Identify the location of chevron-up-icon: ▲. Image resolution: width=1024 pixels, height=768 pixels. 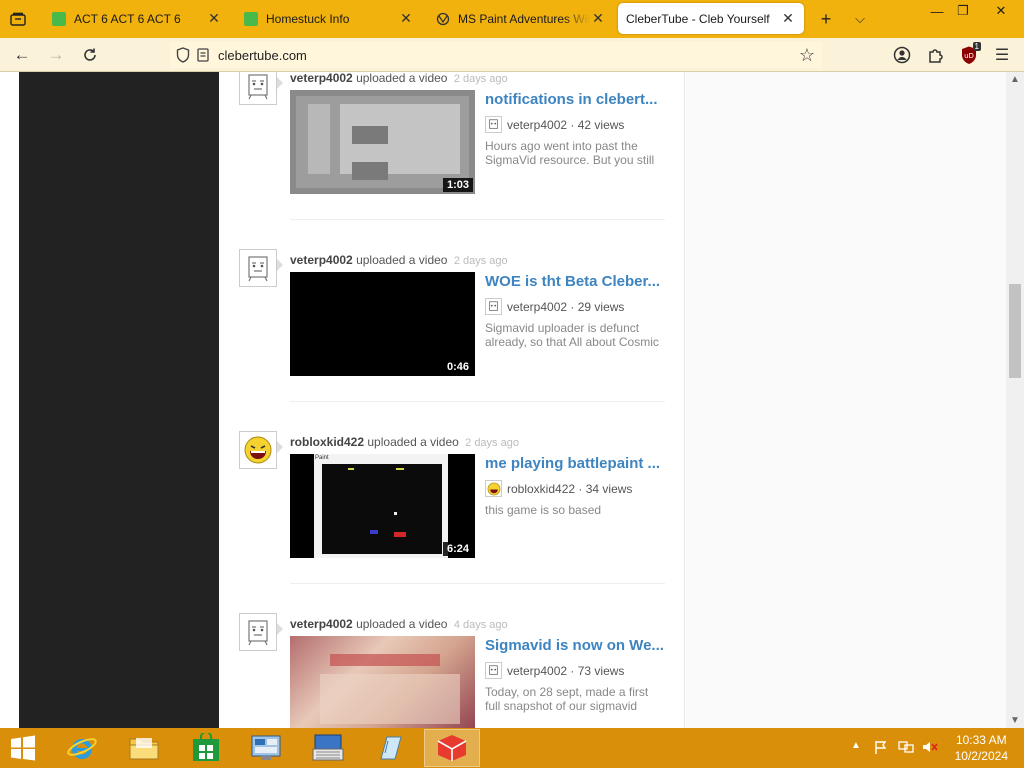
(856, 745).